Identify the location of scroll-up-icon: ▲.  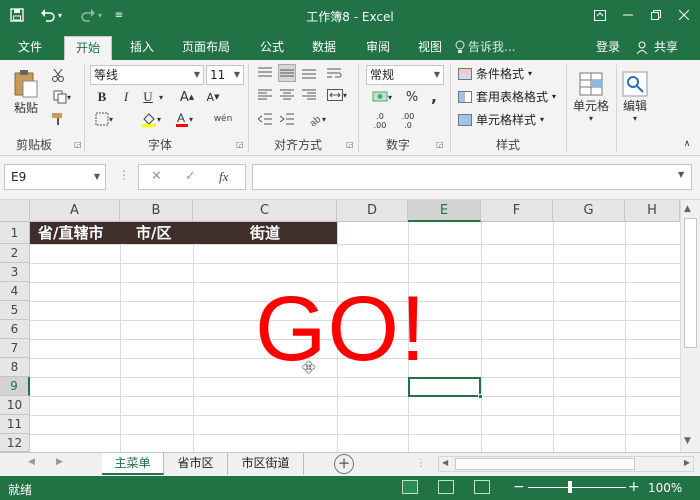
(687, 209).